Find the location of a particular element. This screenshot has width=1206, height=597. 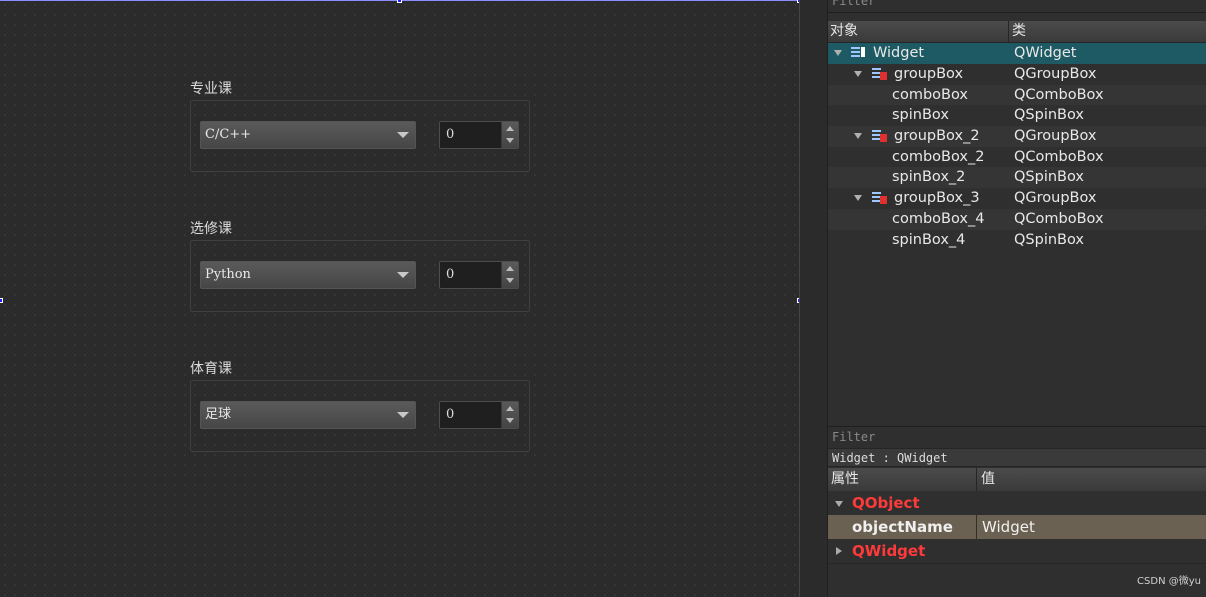

tree-item-name: spinBox_4 is located at coordinates (929, 239).